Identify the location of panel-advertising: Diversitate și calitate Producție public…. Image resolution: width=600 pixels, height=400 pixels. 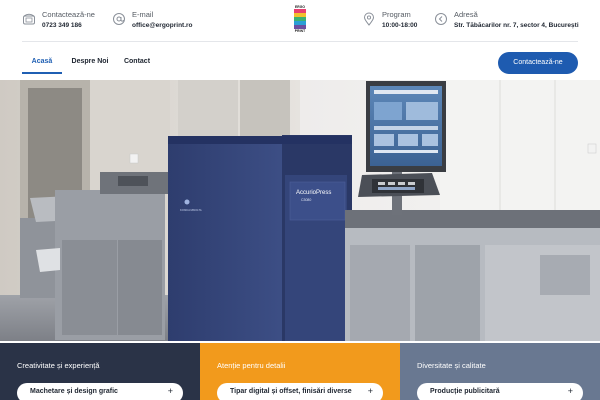
(500, 371).